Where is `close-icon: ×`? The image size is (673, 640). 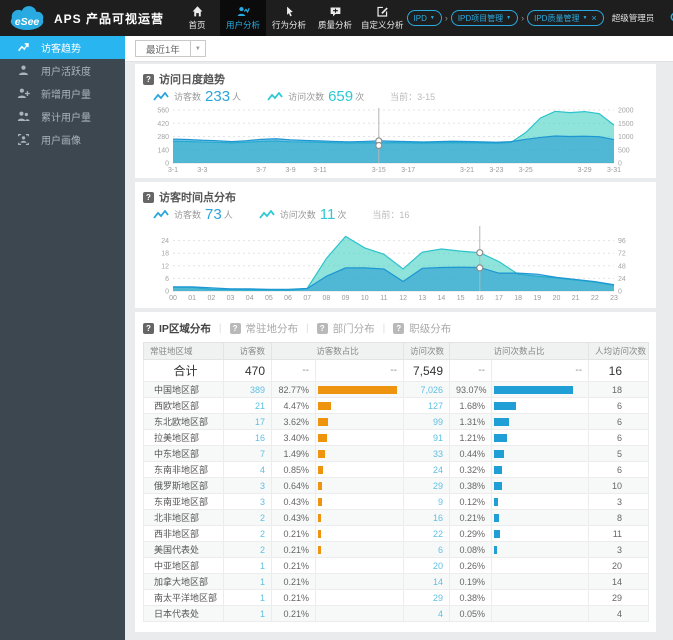
close-icon: × is located at coordinates (593, 18).